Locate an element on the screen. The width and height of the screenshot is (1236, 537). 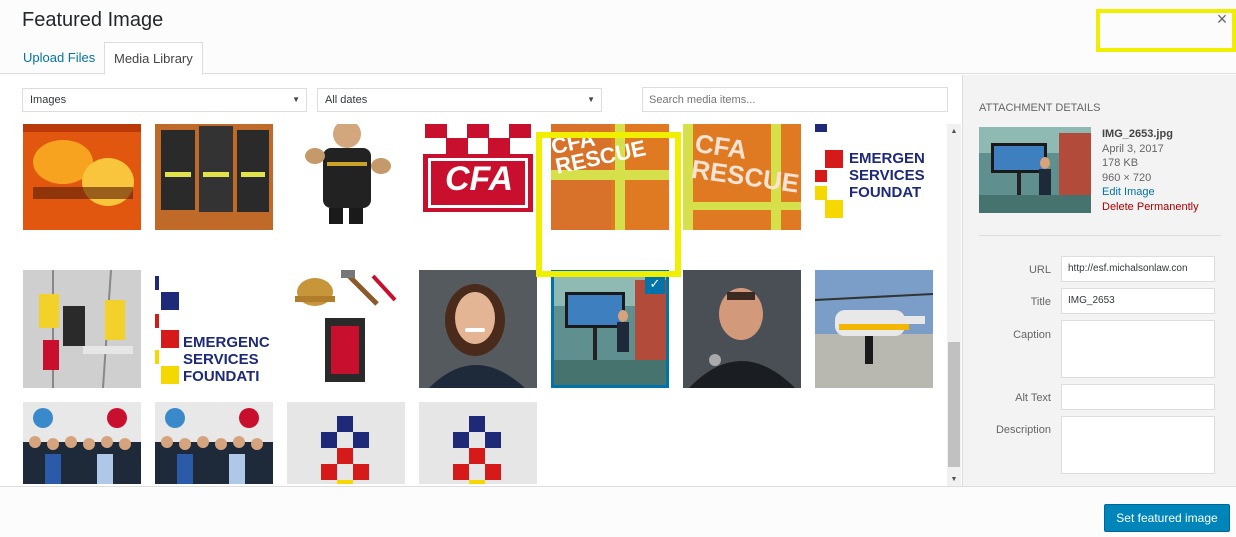
attachment-date: April 3, 2017 is located at coordinates (1133, 148).